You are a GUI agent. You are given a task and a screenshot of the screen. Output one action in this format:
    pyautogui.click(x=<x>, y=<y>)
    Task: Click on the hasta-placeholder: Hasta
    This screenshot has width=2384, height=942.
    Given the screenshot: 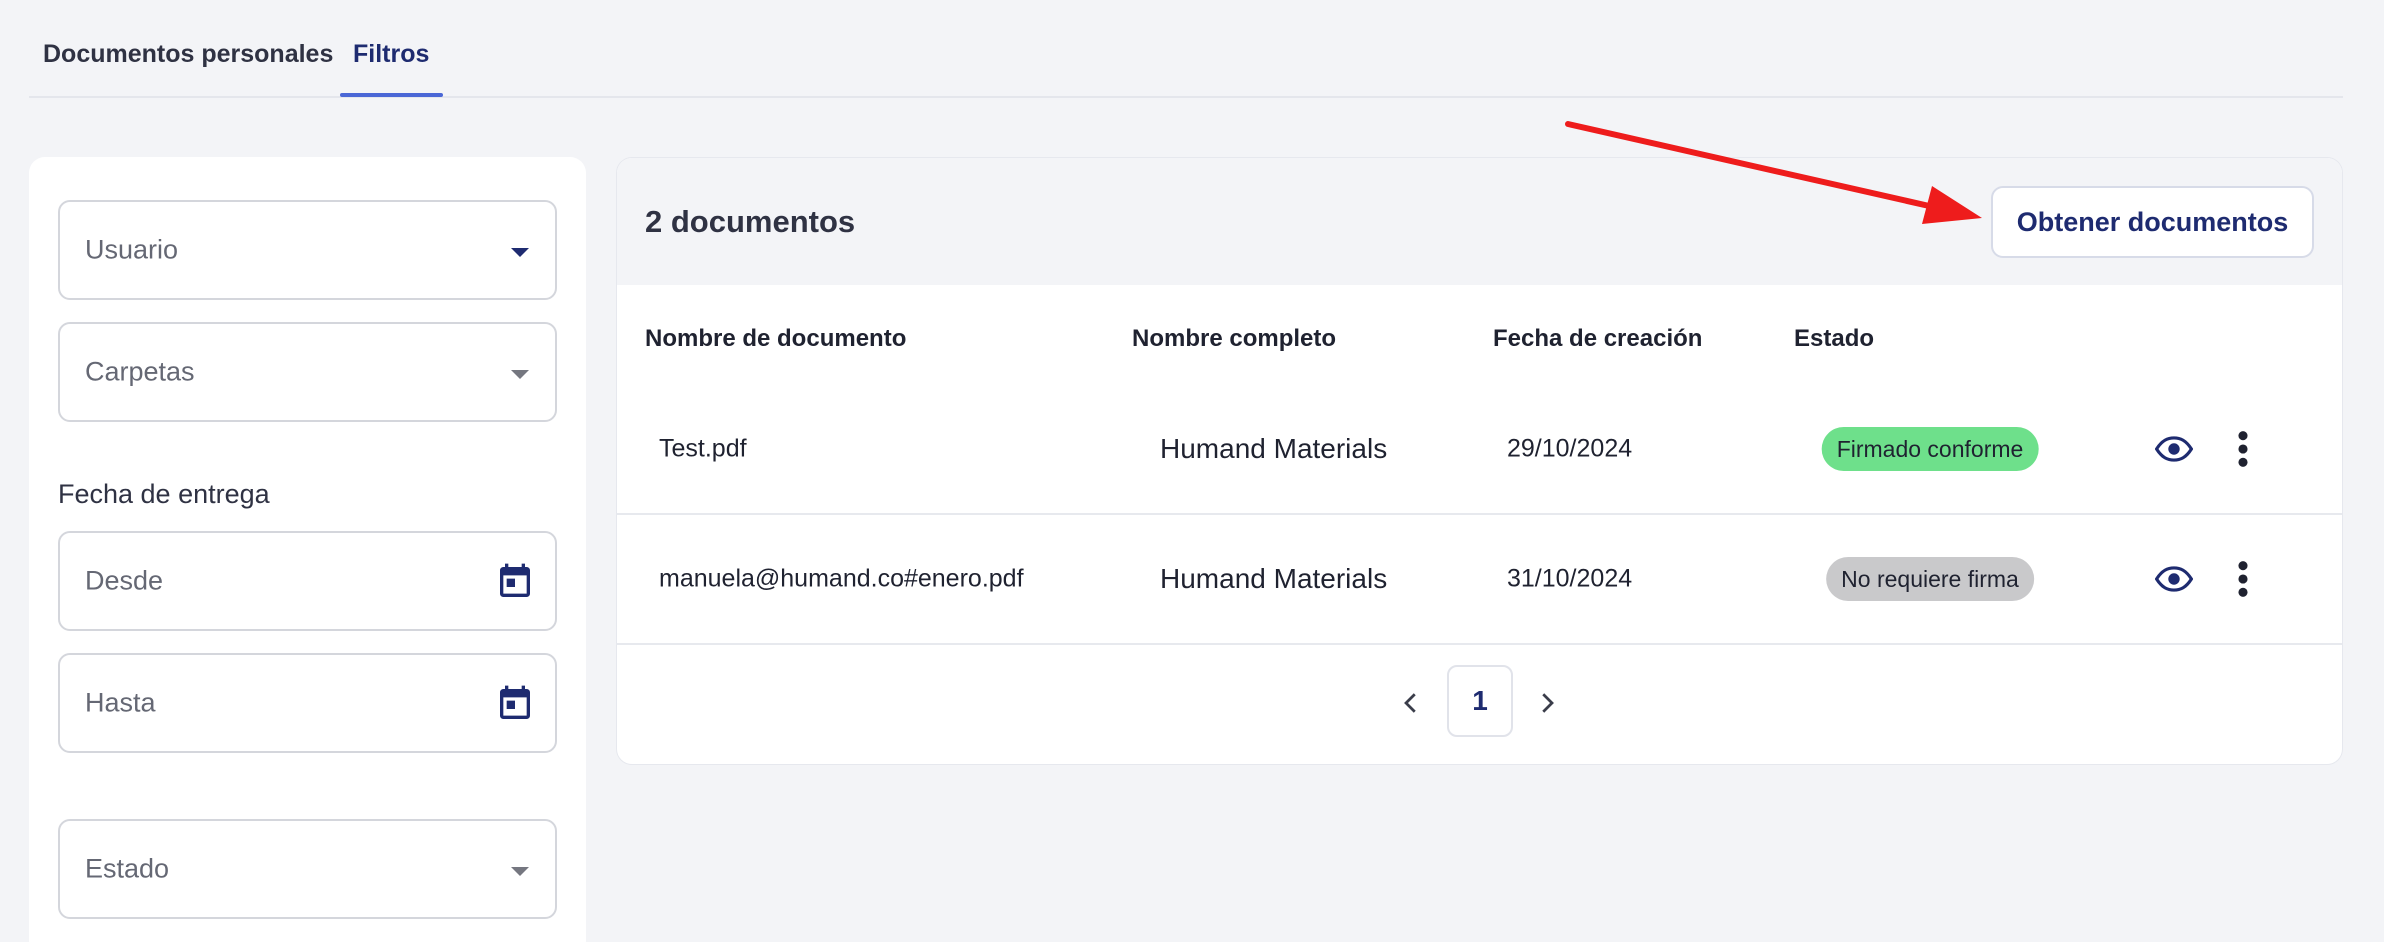 What is the action you would take?
    pyautogui.click(x=120, y=702)
    